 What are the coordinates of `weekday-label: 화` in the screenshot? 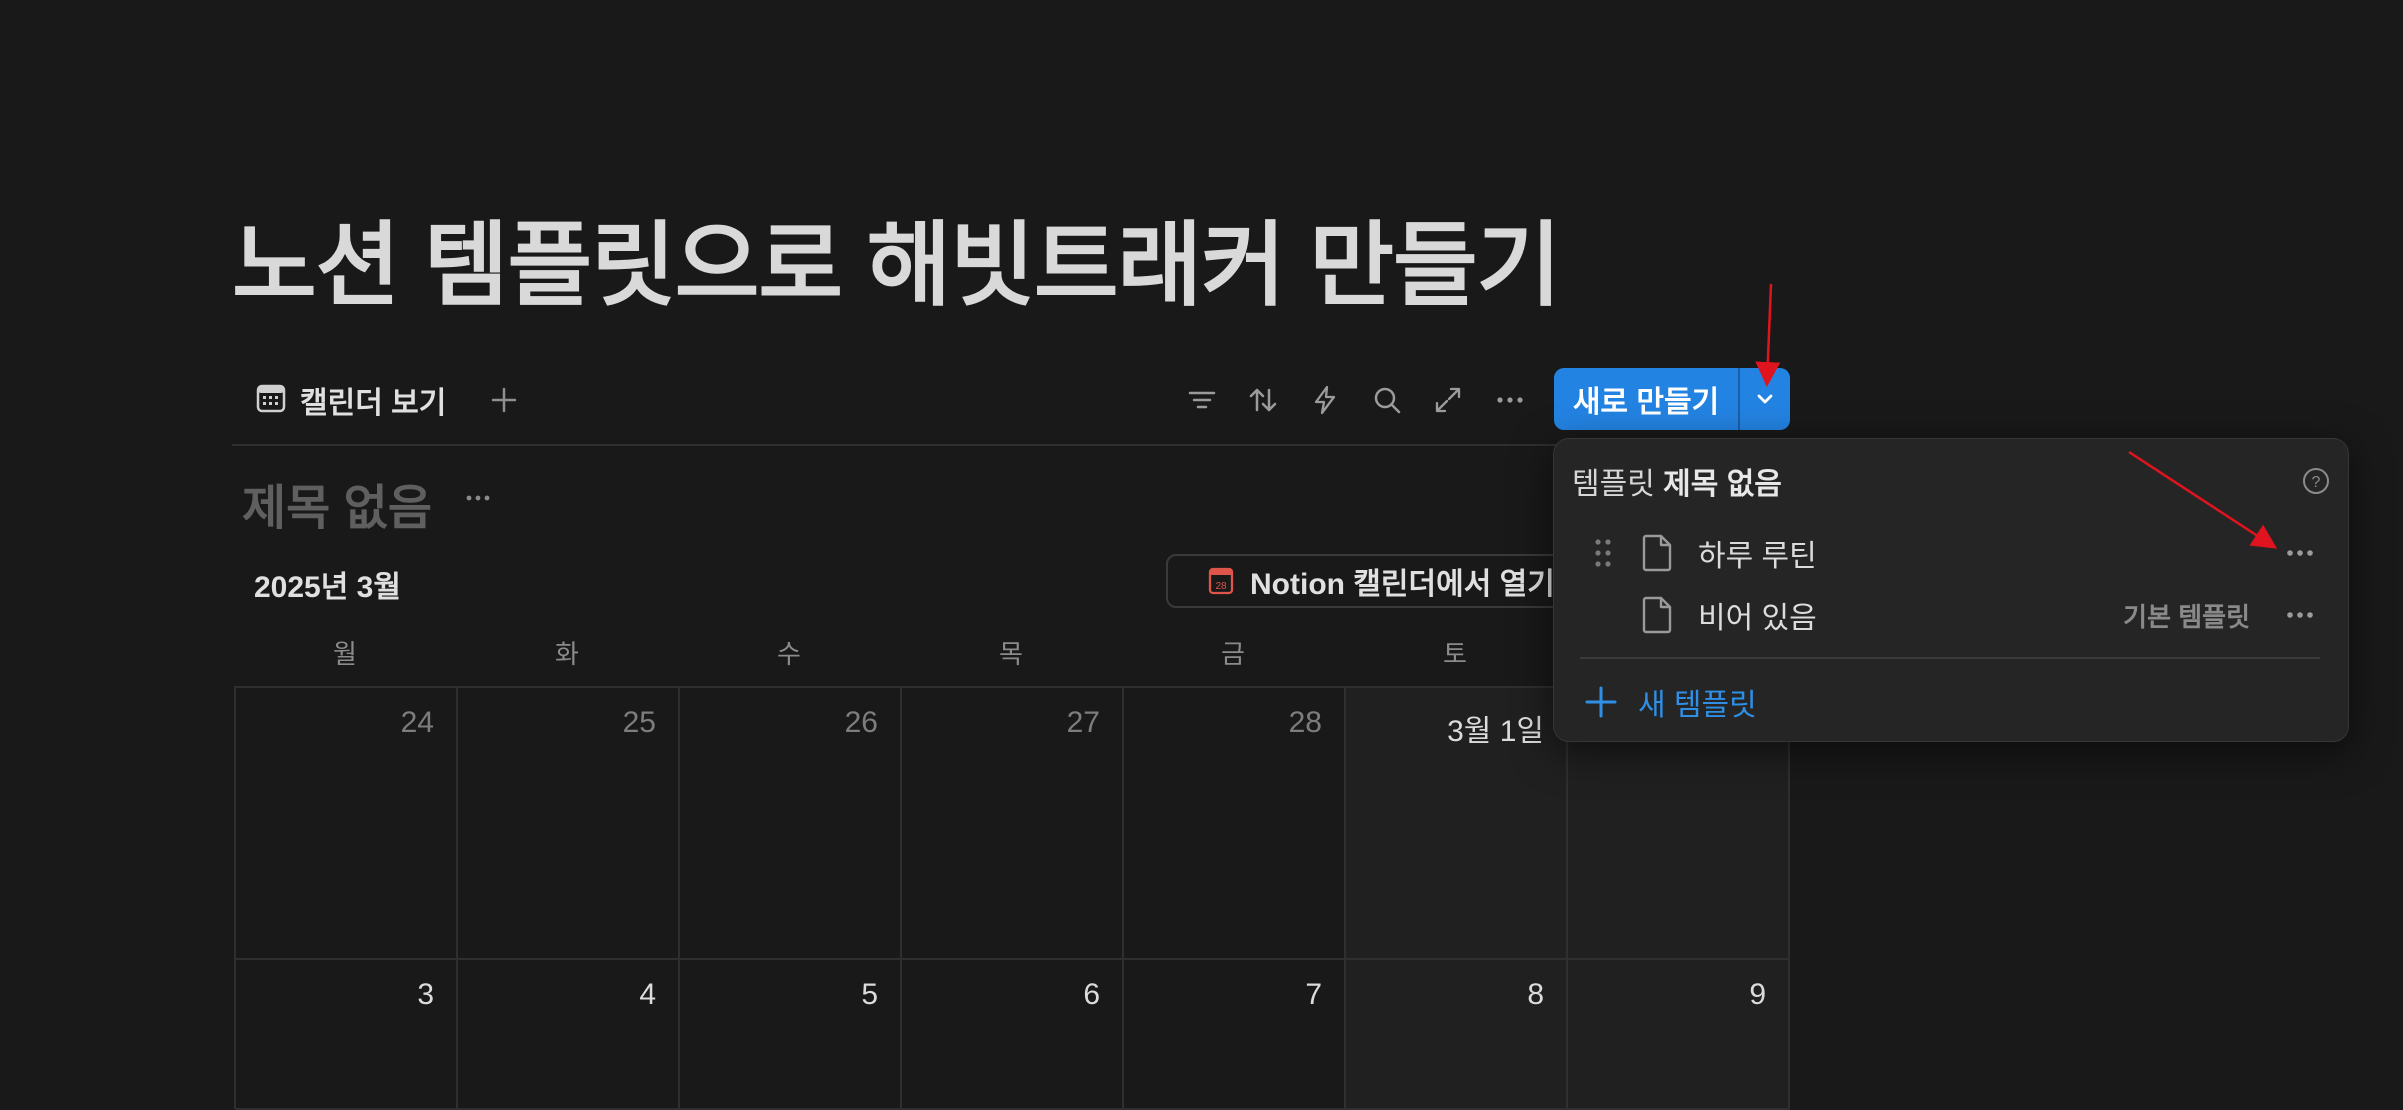 It's located at (567, 654).